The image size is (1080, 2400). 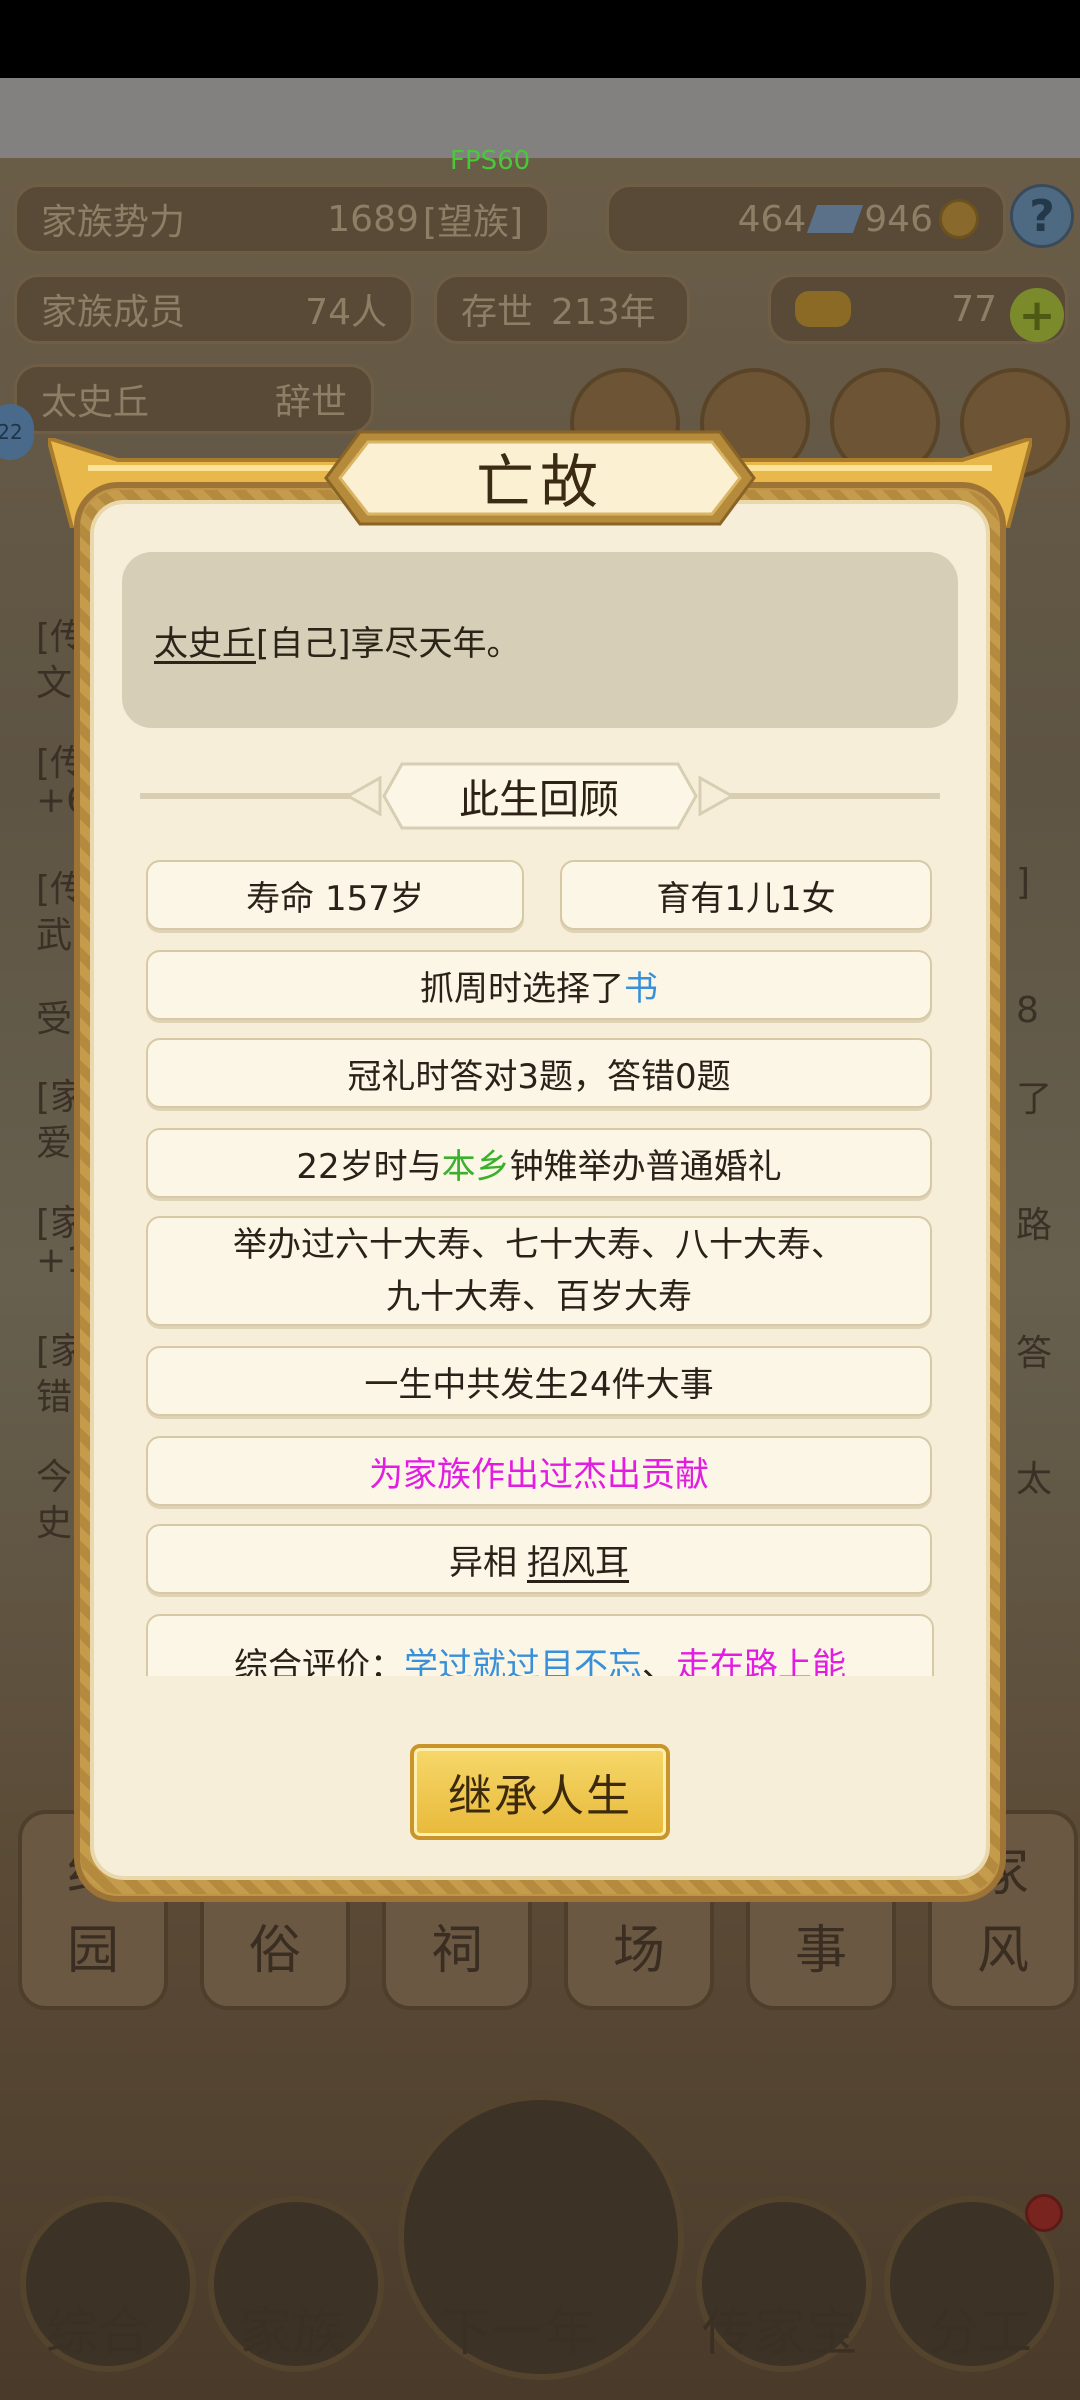 What do you see at coordinates (898, 219) in the screenshot?
I see `currency-b-value: 946` at bounding box center [898, 219].